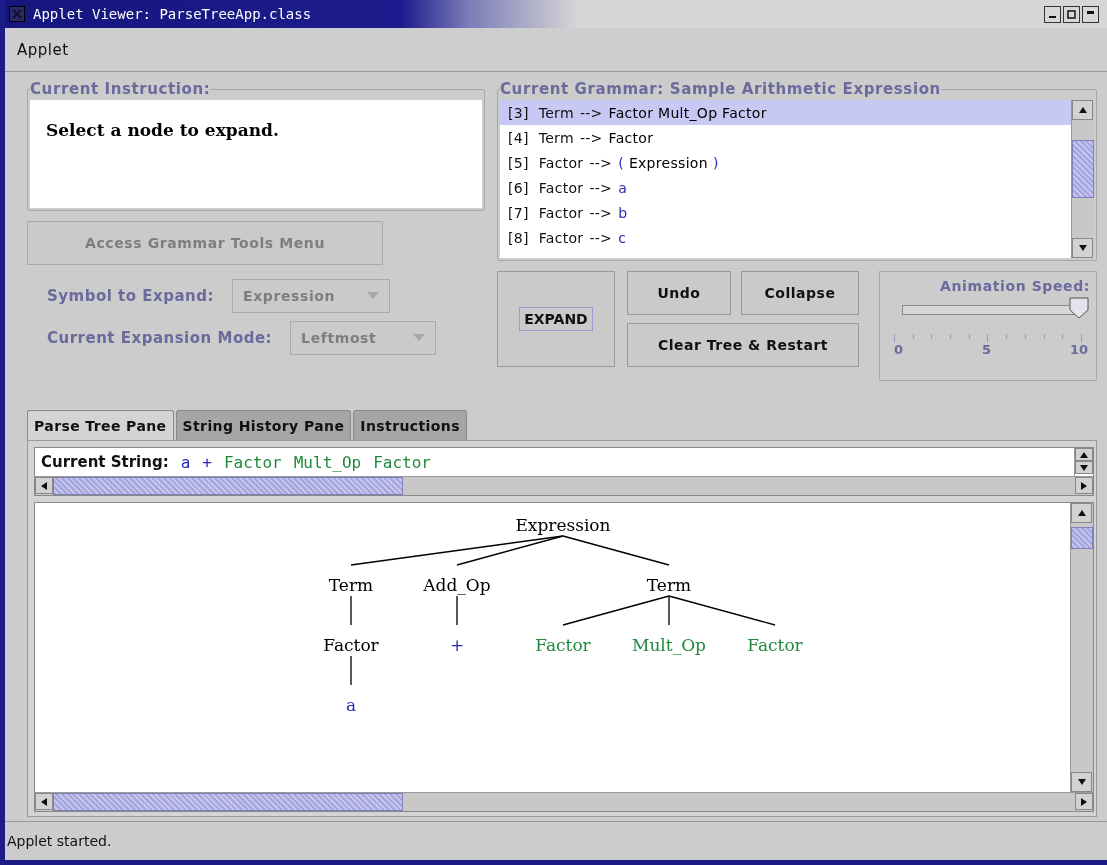  Describe the element at coordinates (899, 349) in the screenshot. I see `tick-label: 0` at that location.